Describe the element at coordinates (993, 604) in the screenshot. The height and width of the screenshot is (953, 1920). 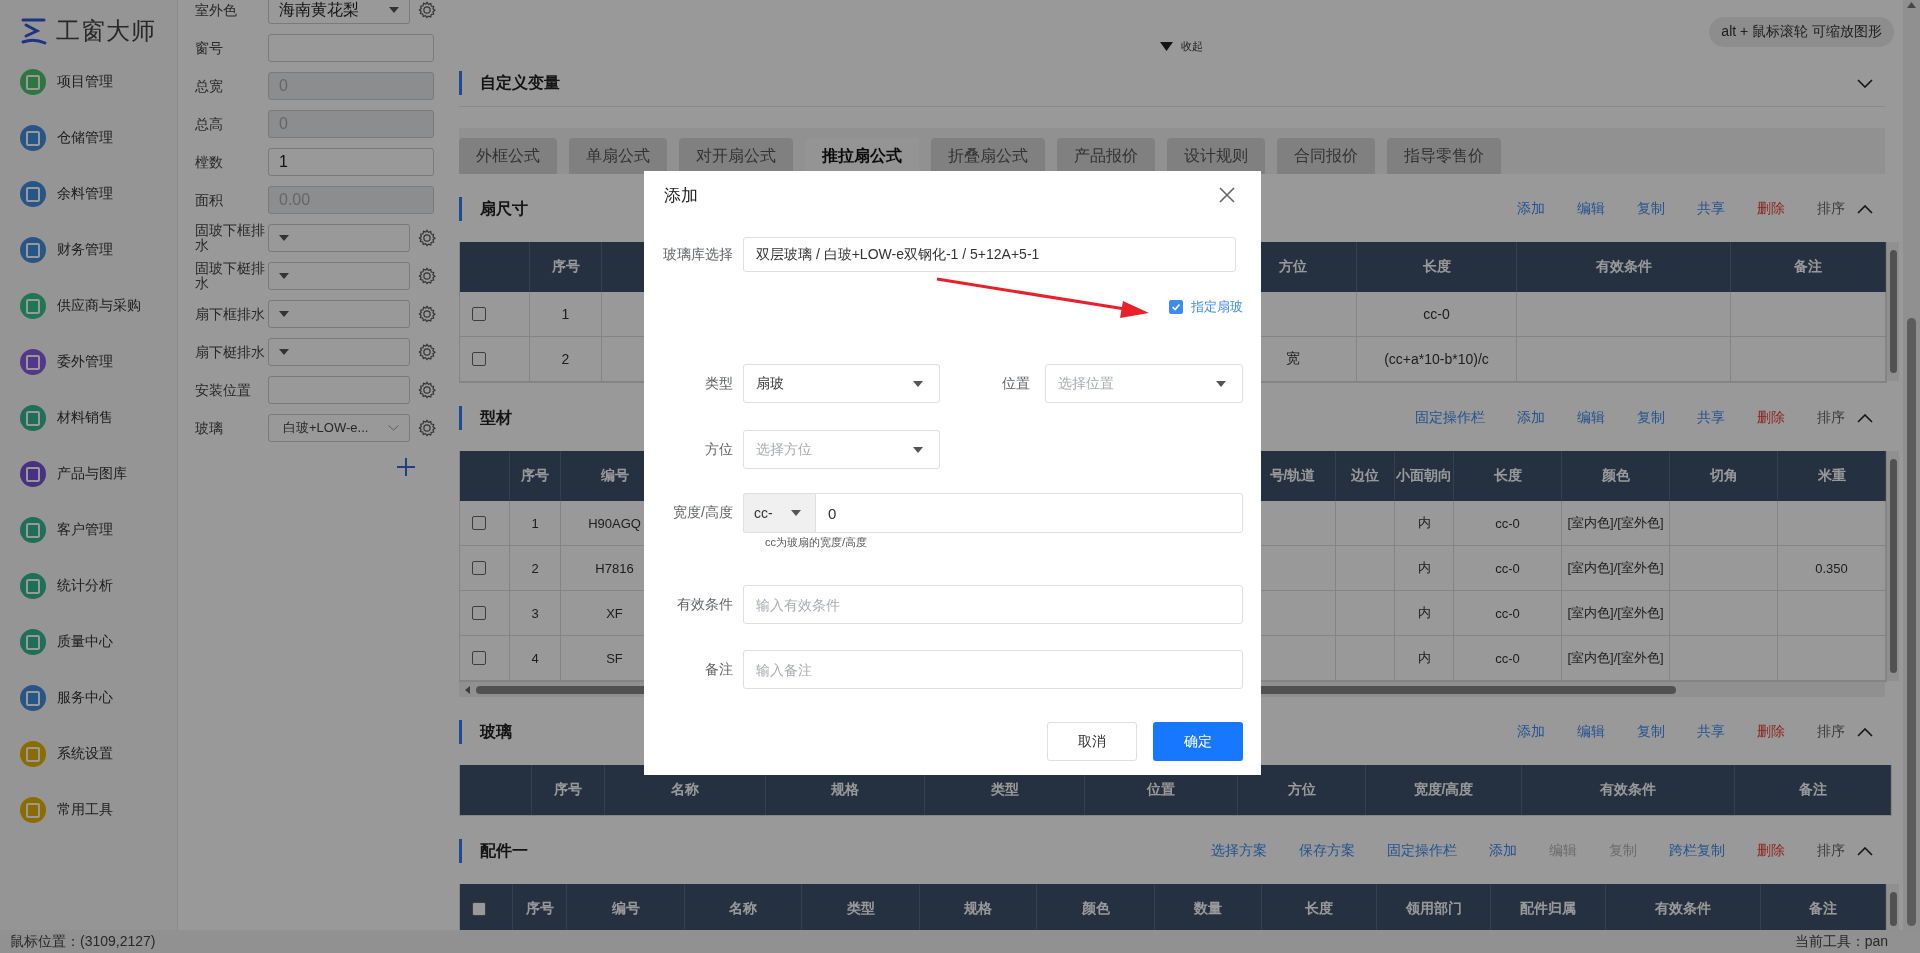
I see `condition-field: 输入有效条件` at that location.